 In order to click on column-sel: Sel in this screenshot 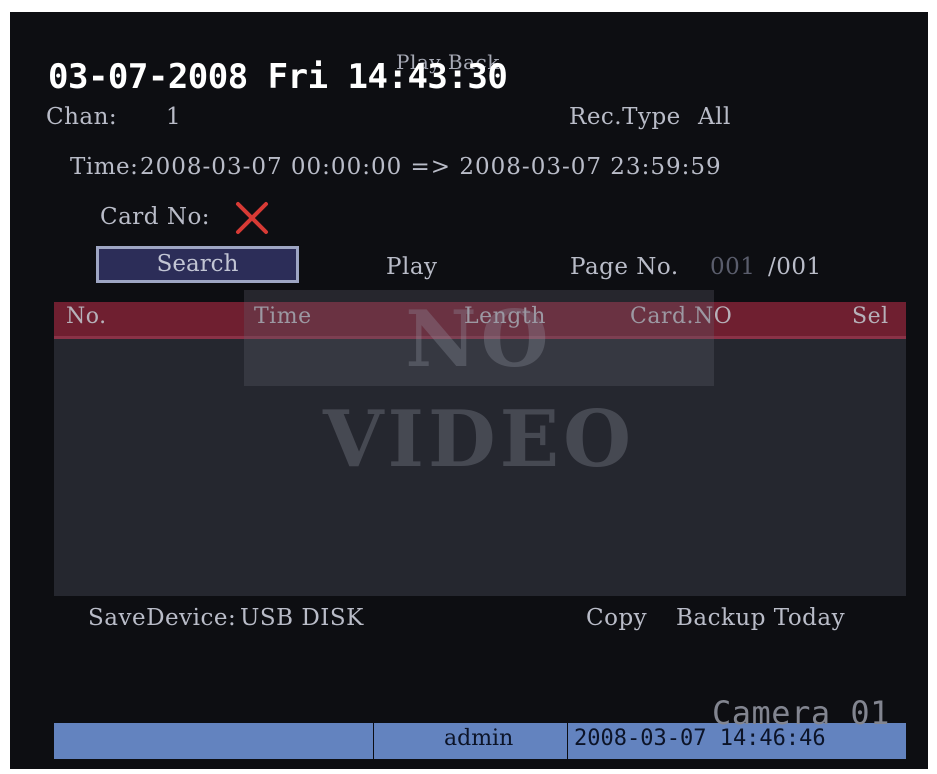, I will do `click(870, 316)`.